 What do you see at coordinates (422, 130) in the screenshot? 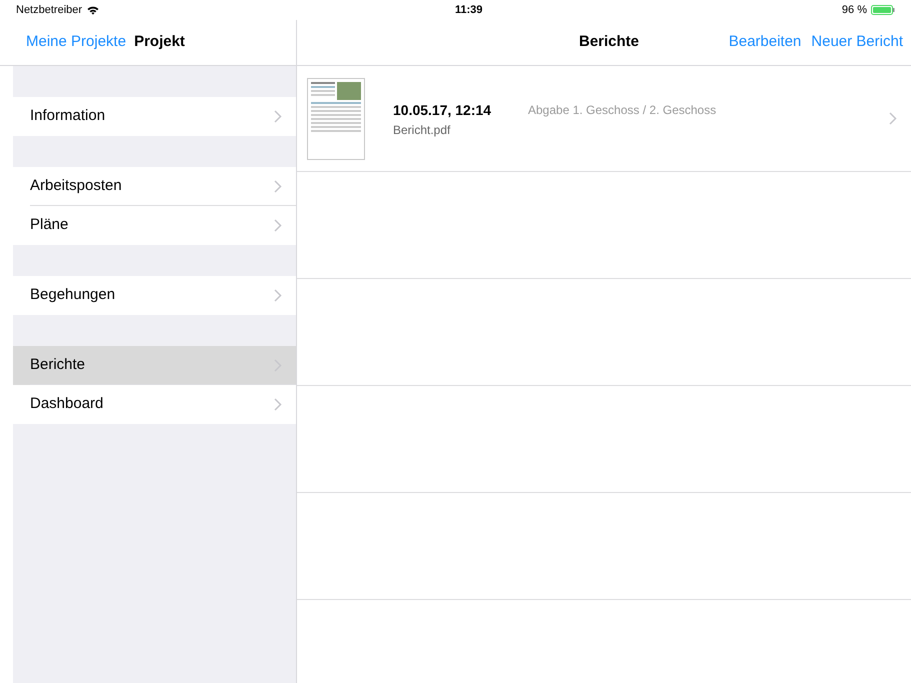
I see `report-file: Bericht.pdf` at bounding box center [422, 130].